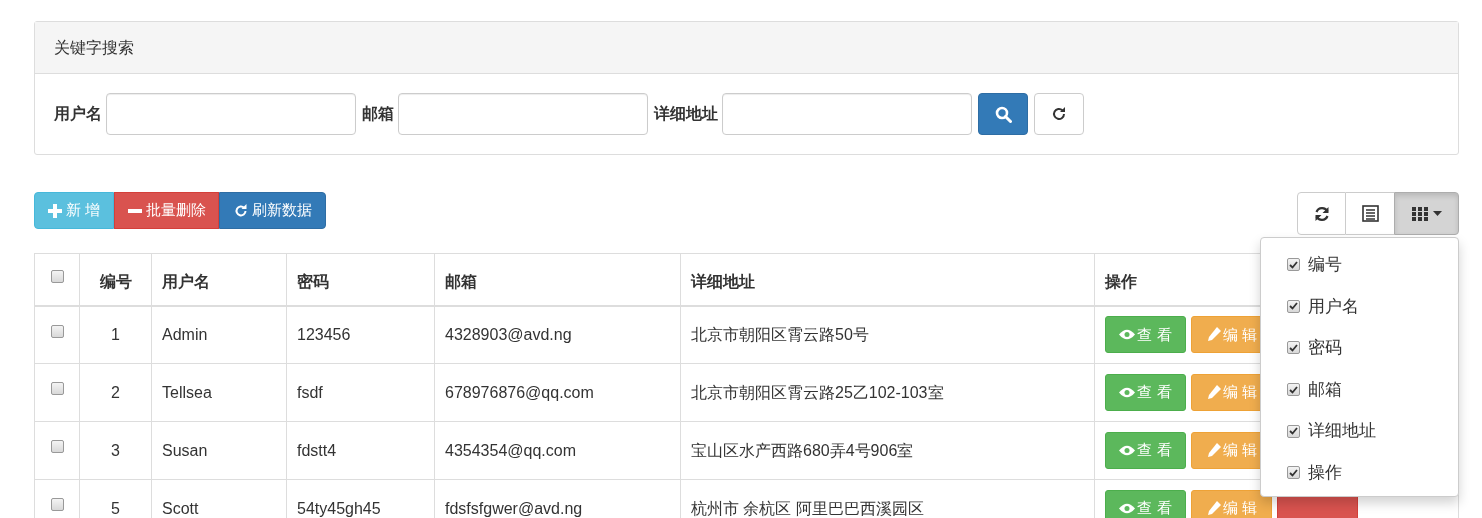  What do you see at coordinates (1437, 213) in the screenshot?
I see `caret-icon` at bounding box center [1437, 213].